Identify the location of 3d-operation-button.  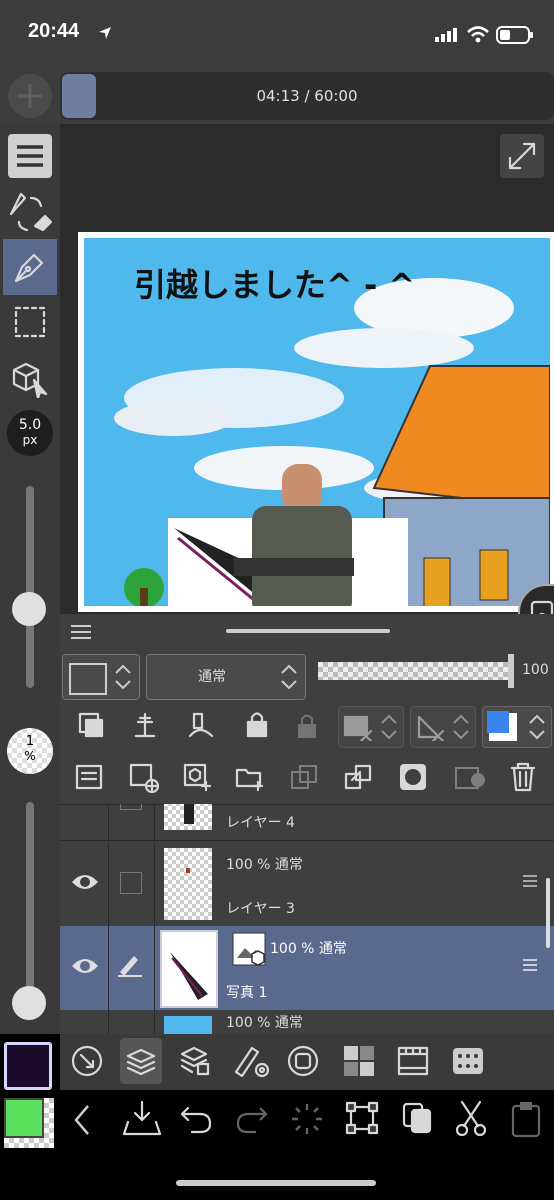
(30, 378).